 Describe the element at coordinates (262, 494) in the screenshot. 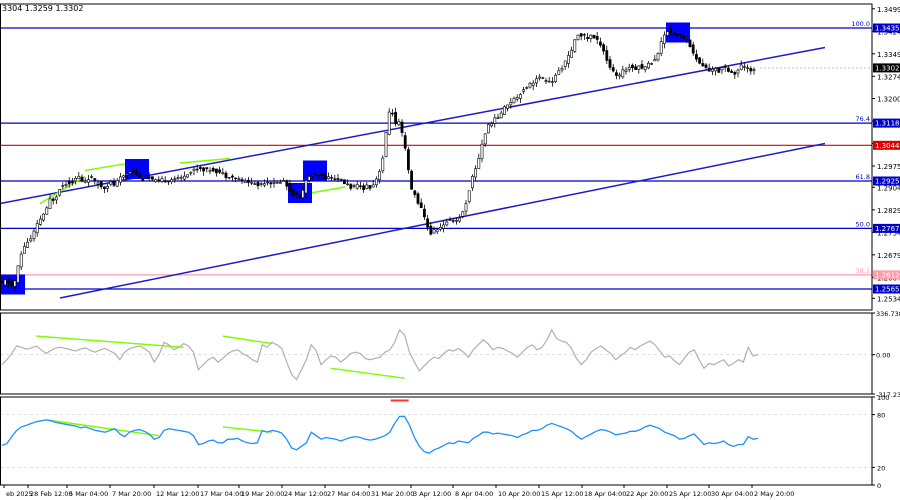

I see `time-tick-label: 19 Mar 20:00` at that location.